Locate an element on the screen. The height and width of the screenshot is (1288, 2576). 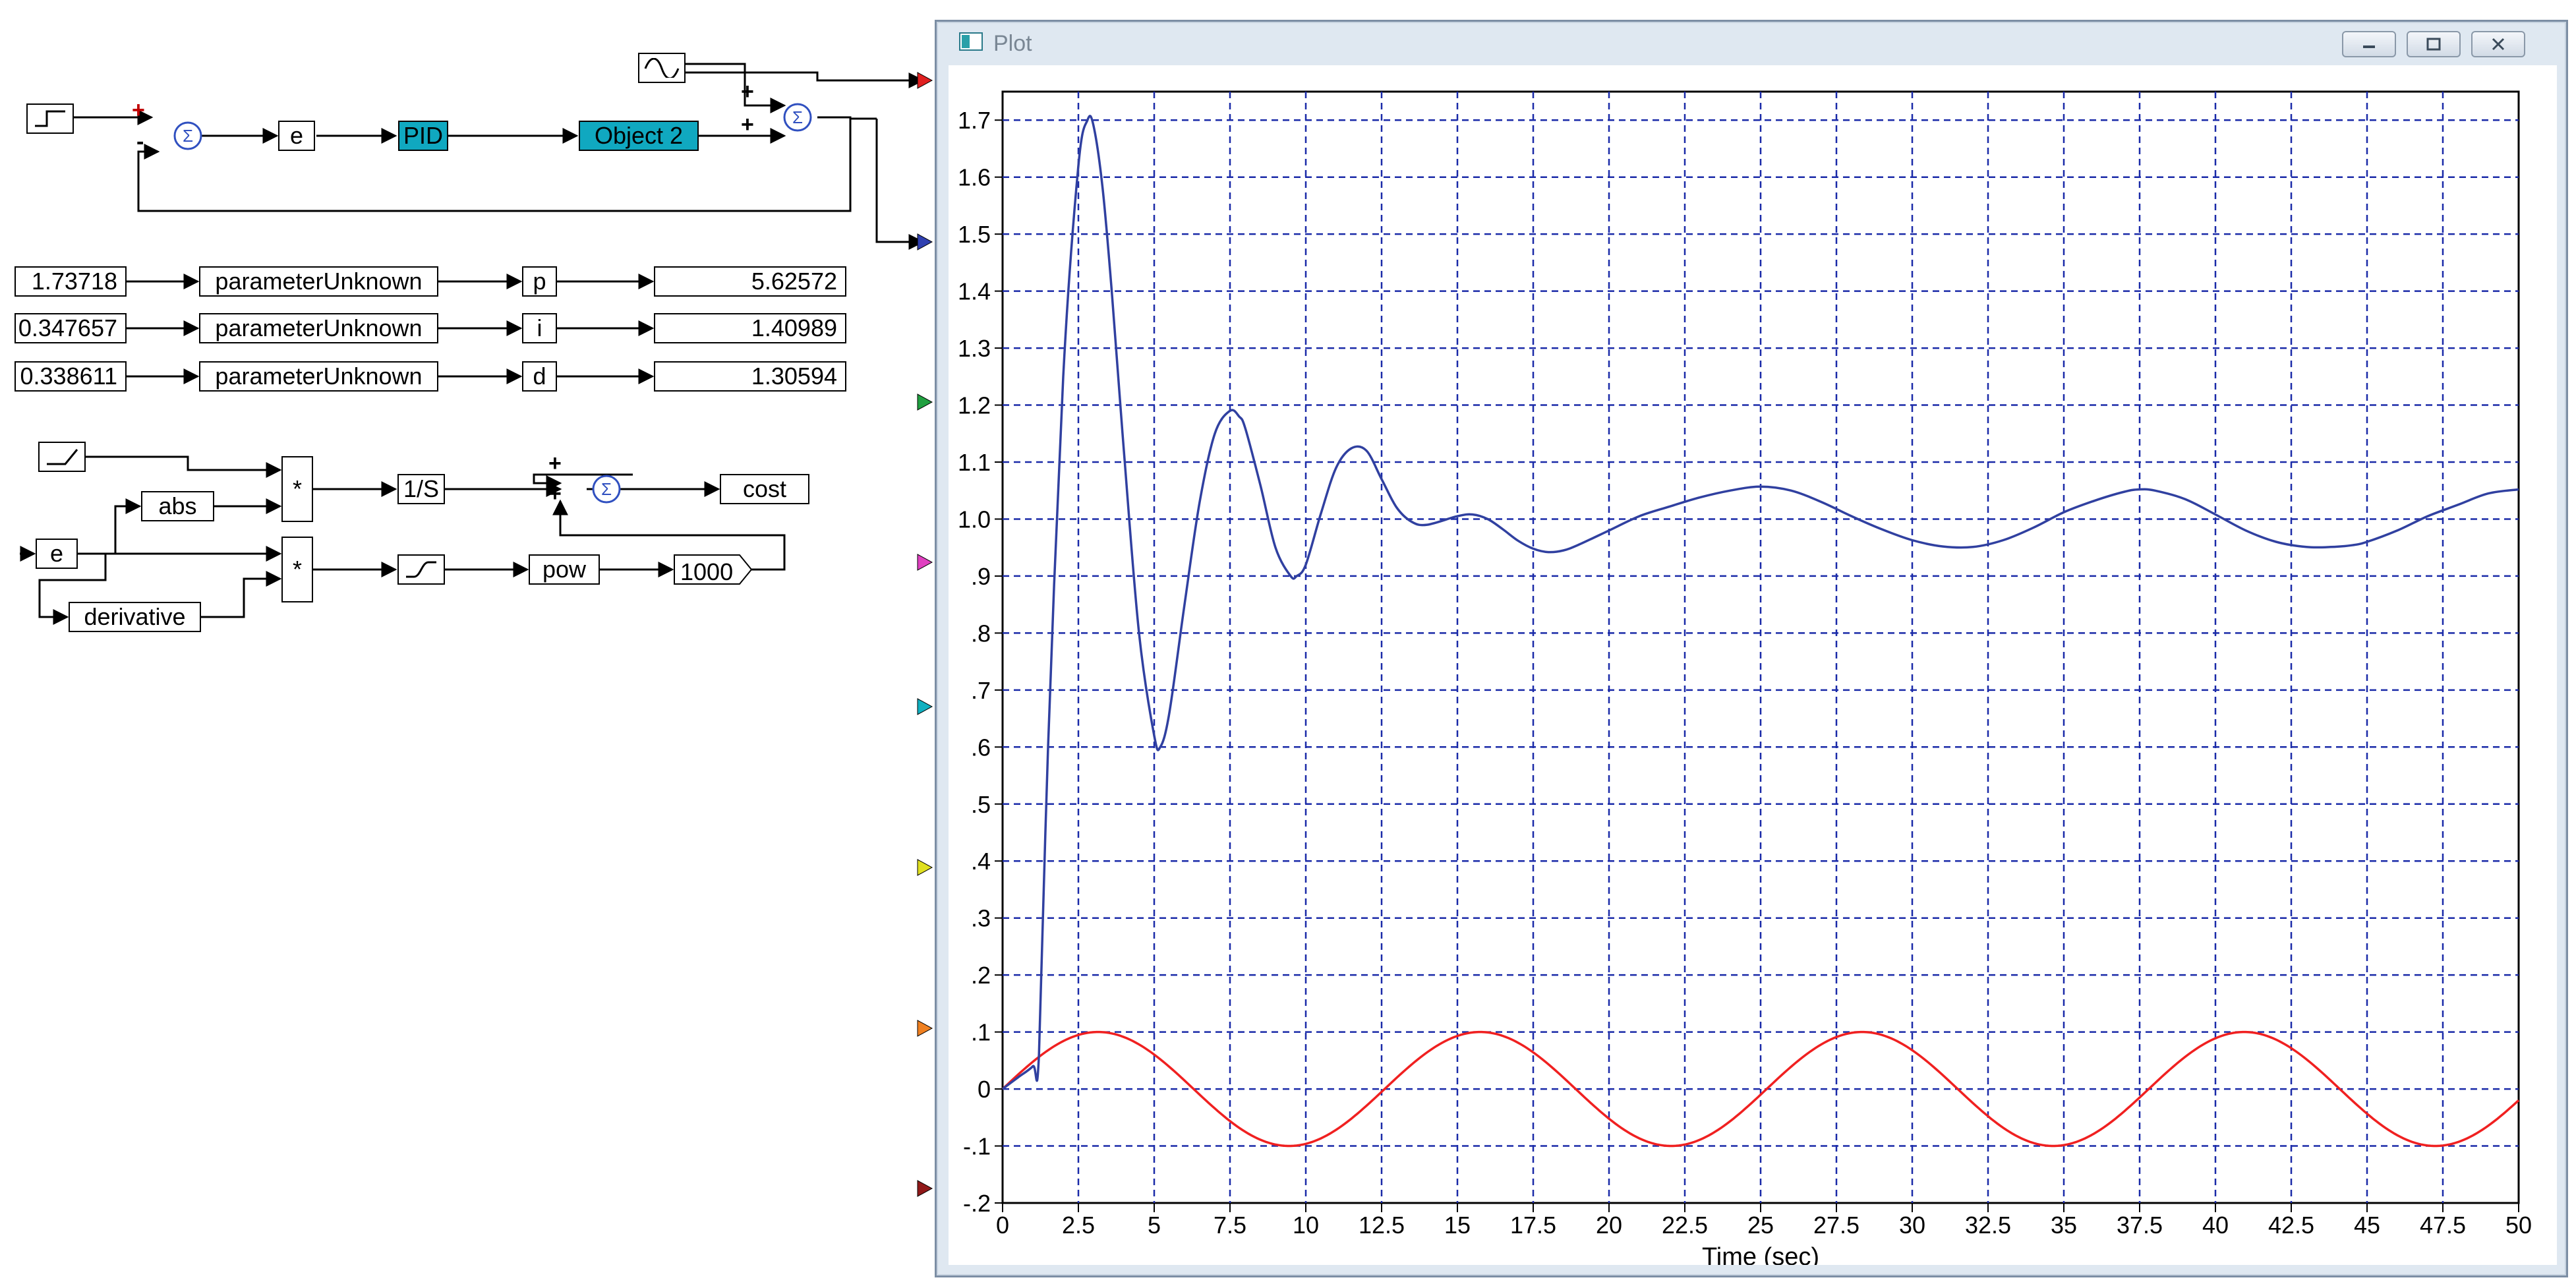
cost-output: cost is located at coordinates (765, 489).